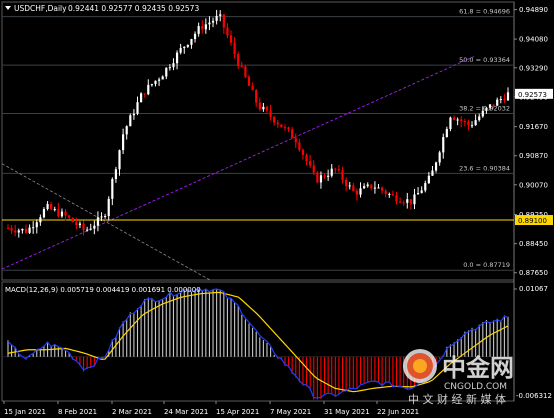 The height and width of the screenshot is (418, 554). I want to click on current-price-label: 0.92573, so click(532, 95).